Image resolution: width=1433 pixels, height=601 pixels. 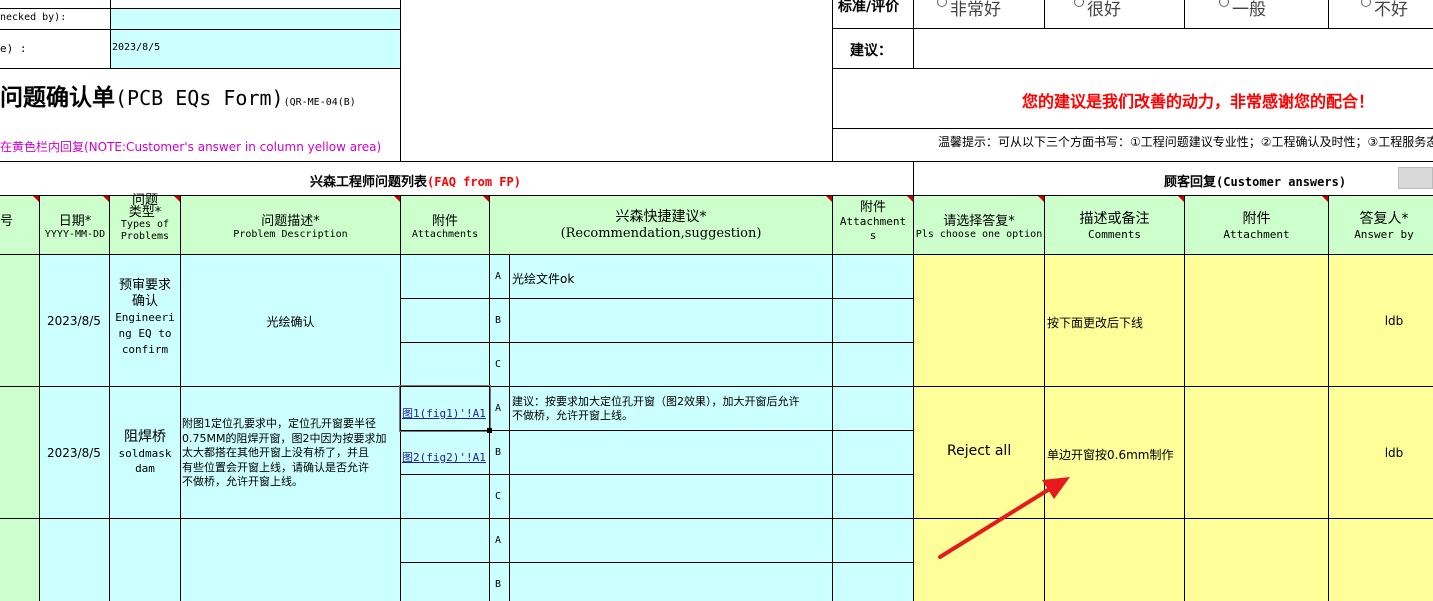 I want to click on col-description: 问题描述* Problem Description, so click(x=290, y=227).